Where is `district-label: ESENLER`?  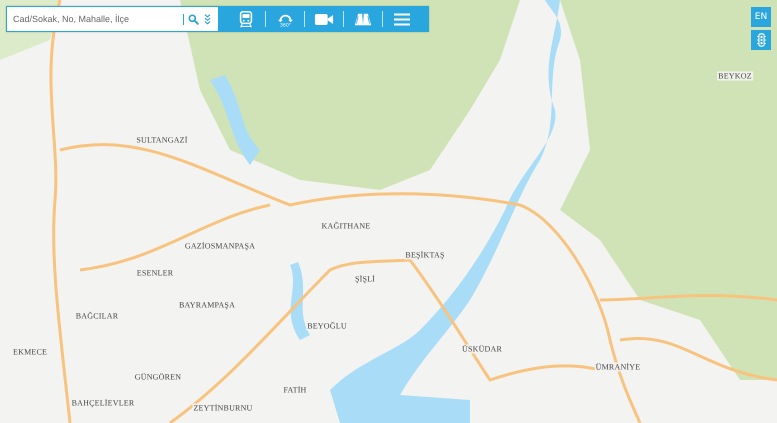
district-label: ESENLER is located at coordinates (155, 273).